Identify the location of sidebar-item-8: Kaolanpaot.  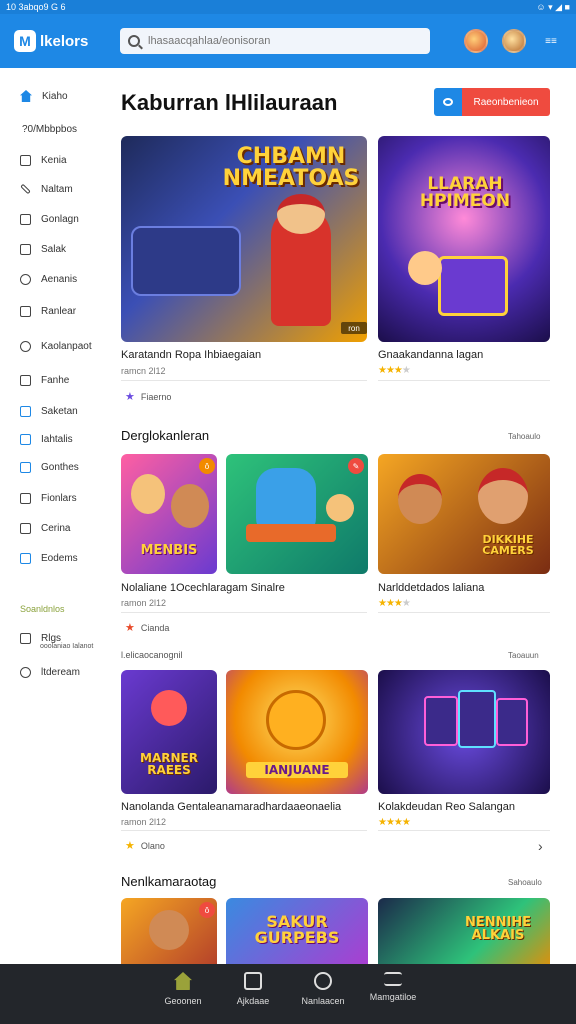
(56, 346).